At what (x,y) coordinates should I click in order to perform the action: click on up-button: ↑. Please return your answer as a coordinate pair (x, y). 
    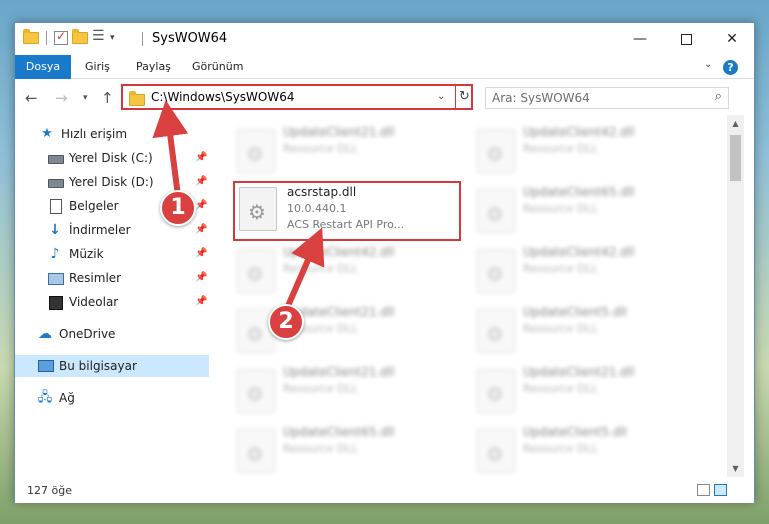
    Looking at the image, I should click on (107, 98).